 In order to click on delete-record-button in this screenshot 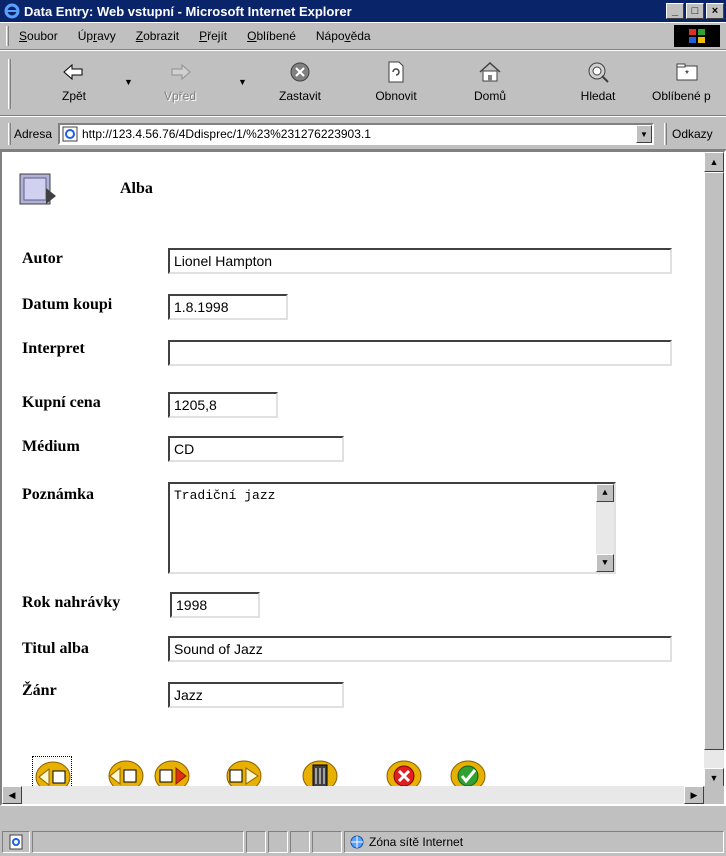, I will do `click(320, 772)`.